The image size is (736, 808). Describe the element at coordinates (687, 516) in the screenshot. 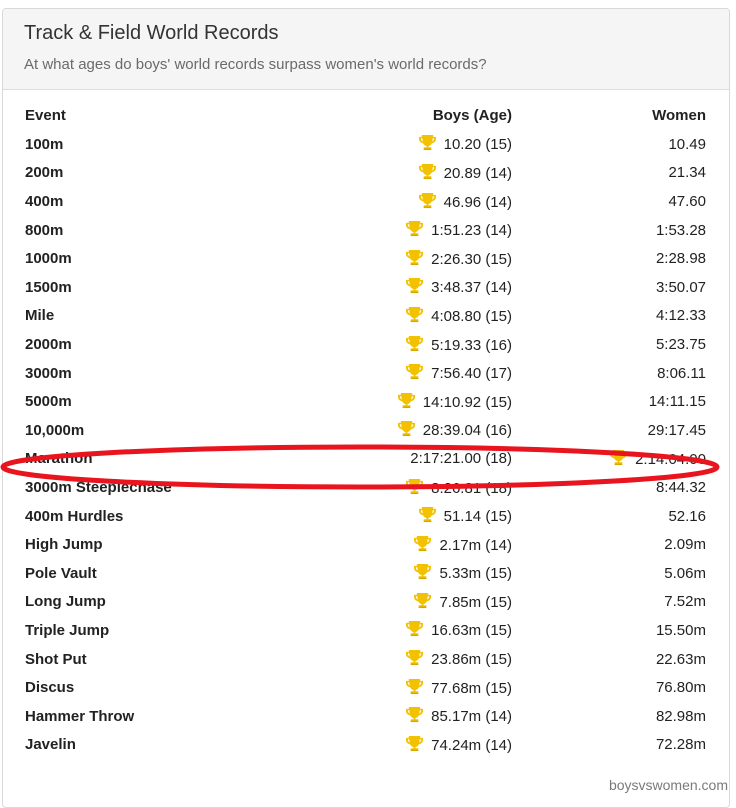

I see `women-record-value: 52.16` at that location.